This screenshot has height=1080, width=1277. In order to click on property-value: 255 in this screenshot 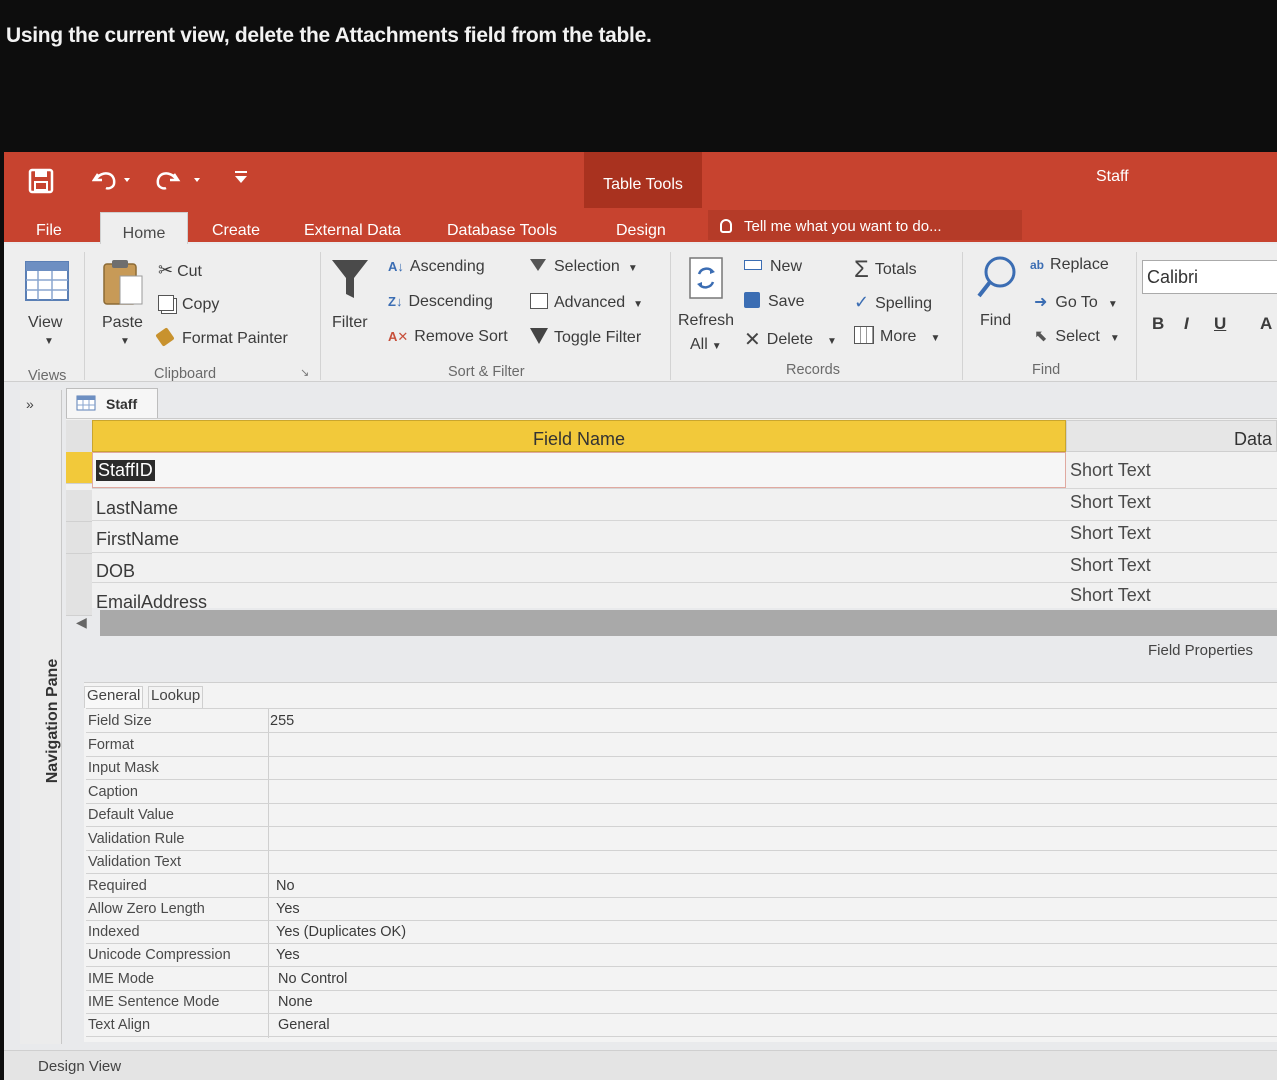, I will do `click(282, 721)`.